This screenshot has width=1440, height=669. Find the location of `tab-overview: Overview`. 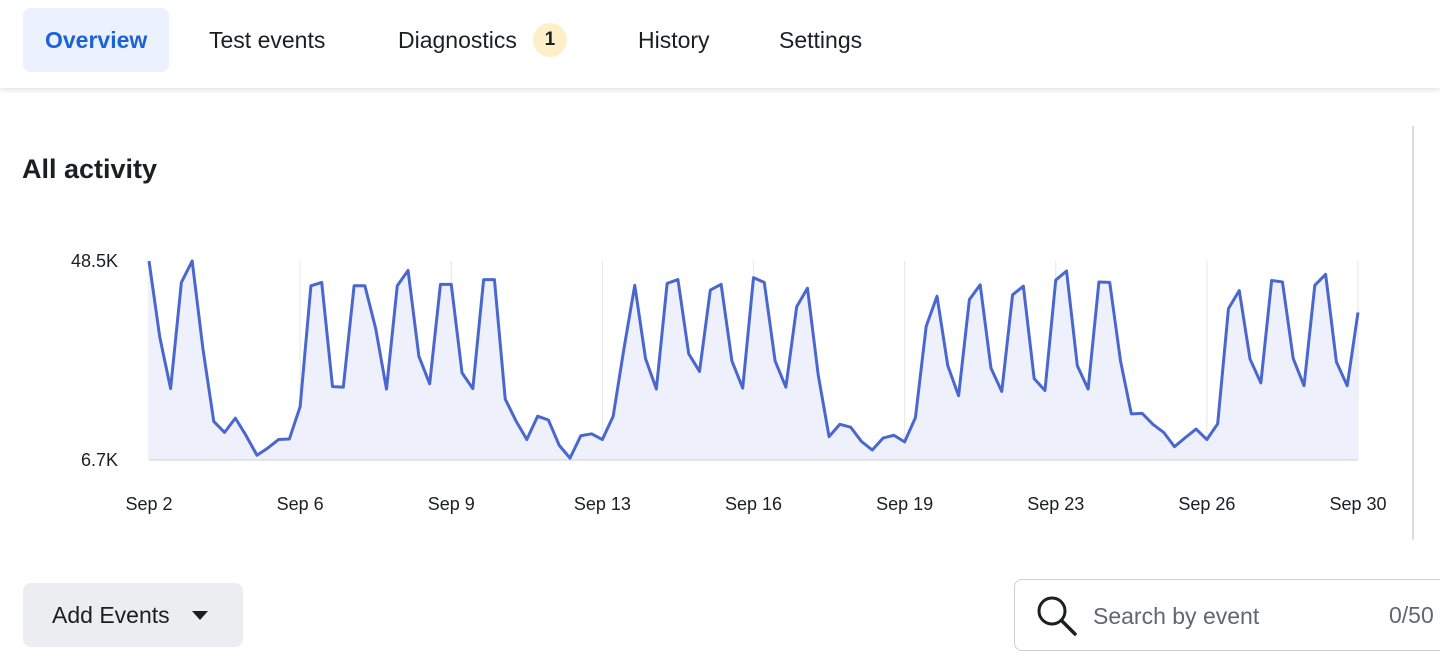

tab-overview: Overview is located at coordinates (96, 40).